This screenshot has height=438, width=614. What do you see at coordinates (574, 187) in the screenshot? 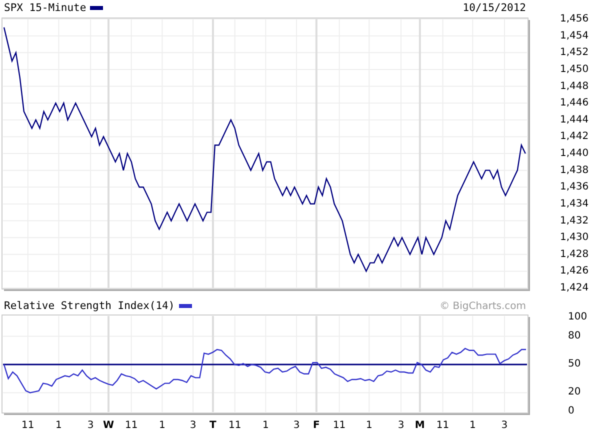
I see `y-tick-label: 1,436` at bounding box center [574, 187].